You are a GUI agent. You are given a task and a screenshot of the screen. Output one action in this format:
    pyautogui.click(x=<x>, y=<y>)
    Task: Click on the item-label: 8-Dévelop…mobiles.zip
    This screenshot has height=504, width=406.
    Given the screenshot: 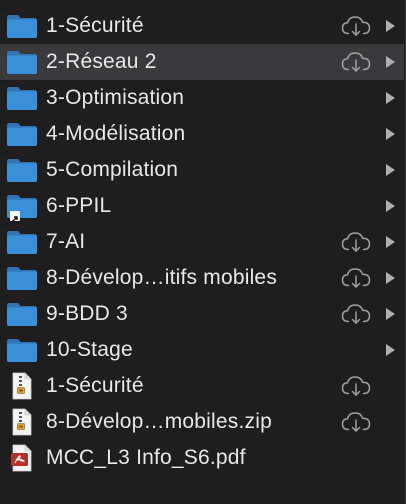 What is the action you would take?
    pyautogui.click(x=159, y=421)
    